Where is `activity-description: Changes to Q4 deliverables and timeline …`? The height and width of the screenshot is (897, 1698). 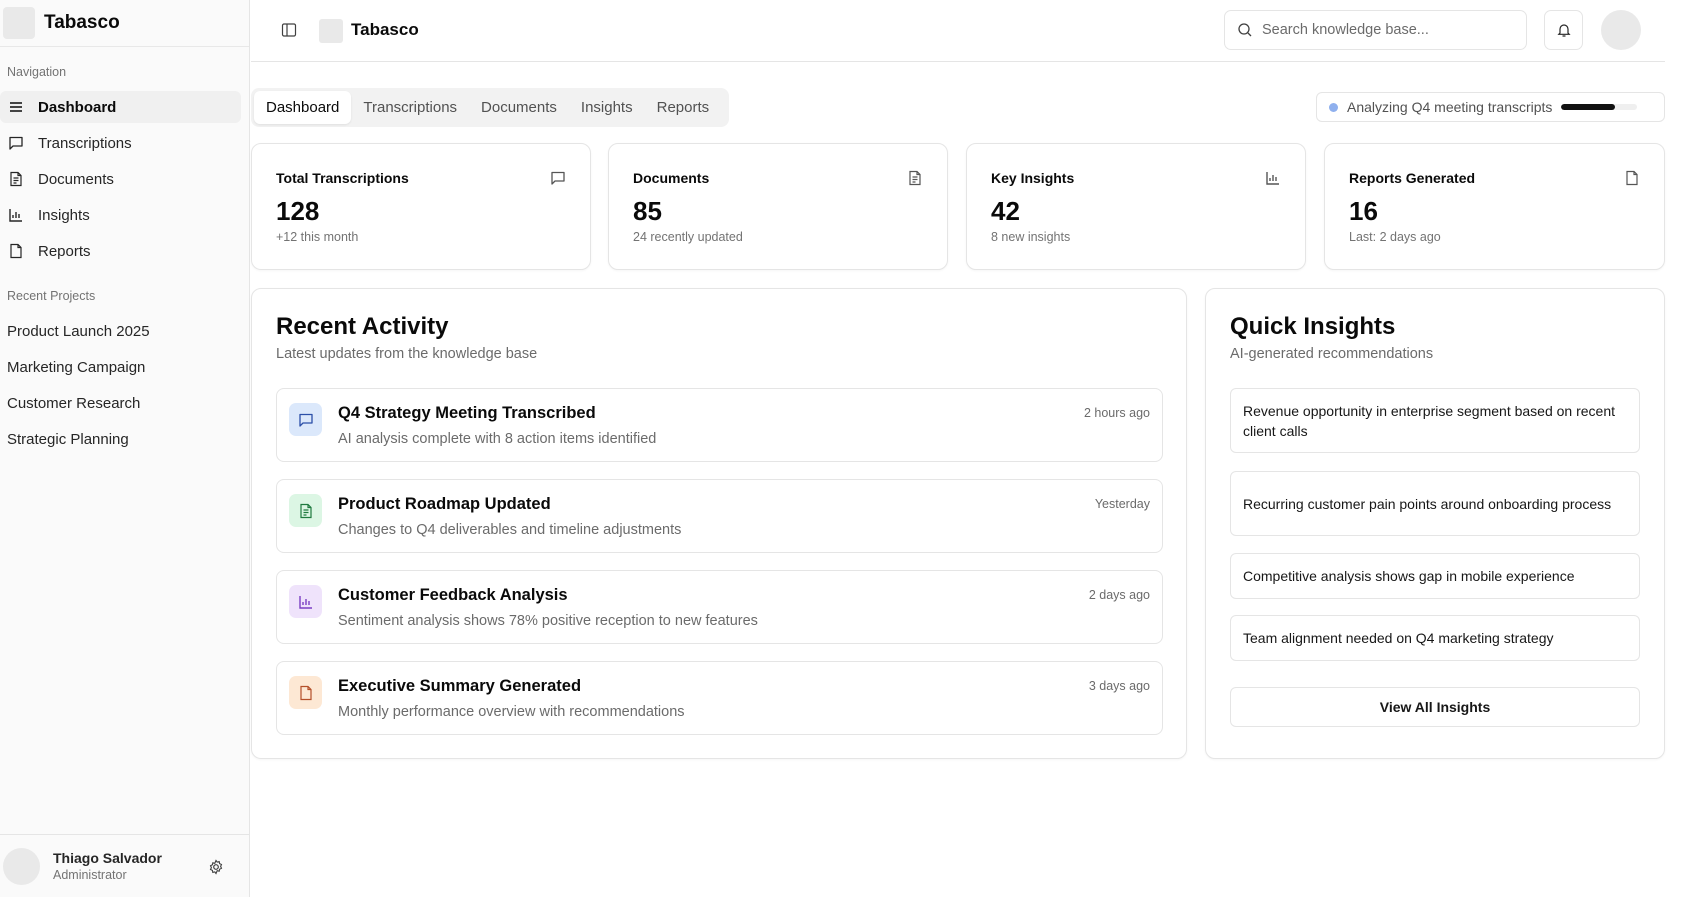 activity-description: Changes to Q4 deliverables and timeline … is located at coordinates (510, 530).